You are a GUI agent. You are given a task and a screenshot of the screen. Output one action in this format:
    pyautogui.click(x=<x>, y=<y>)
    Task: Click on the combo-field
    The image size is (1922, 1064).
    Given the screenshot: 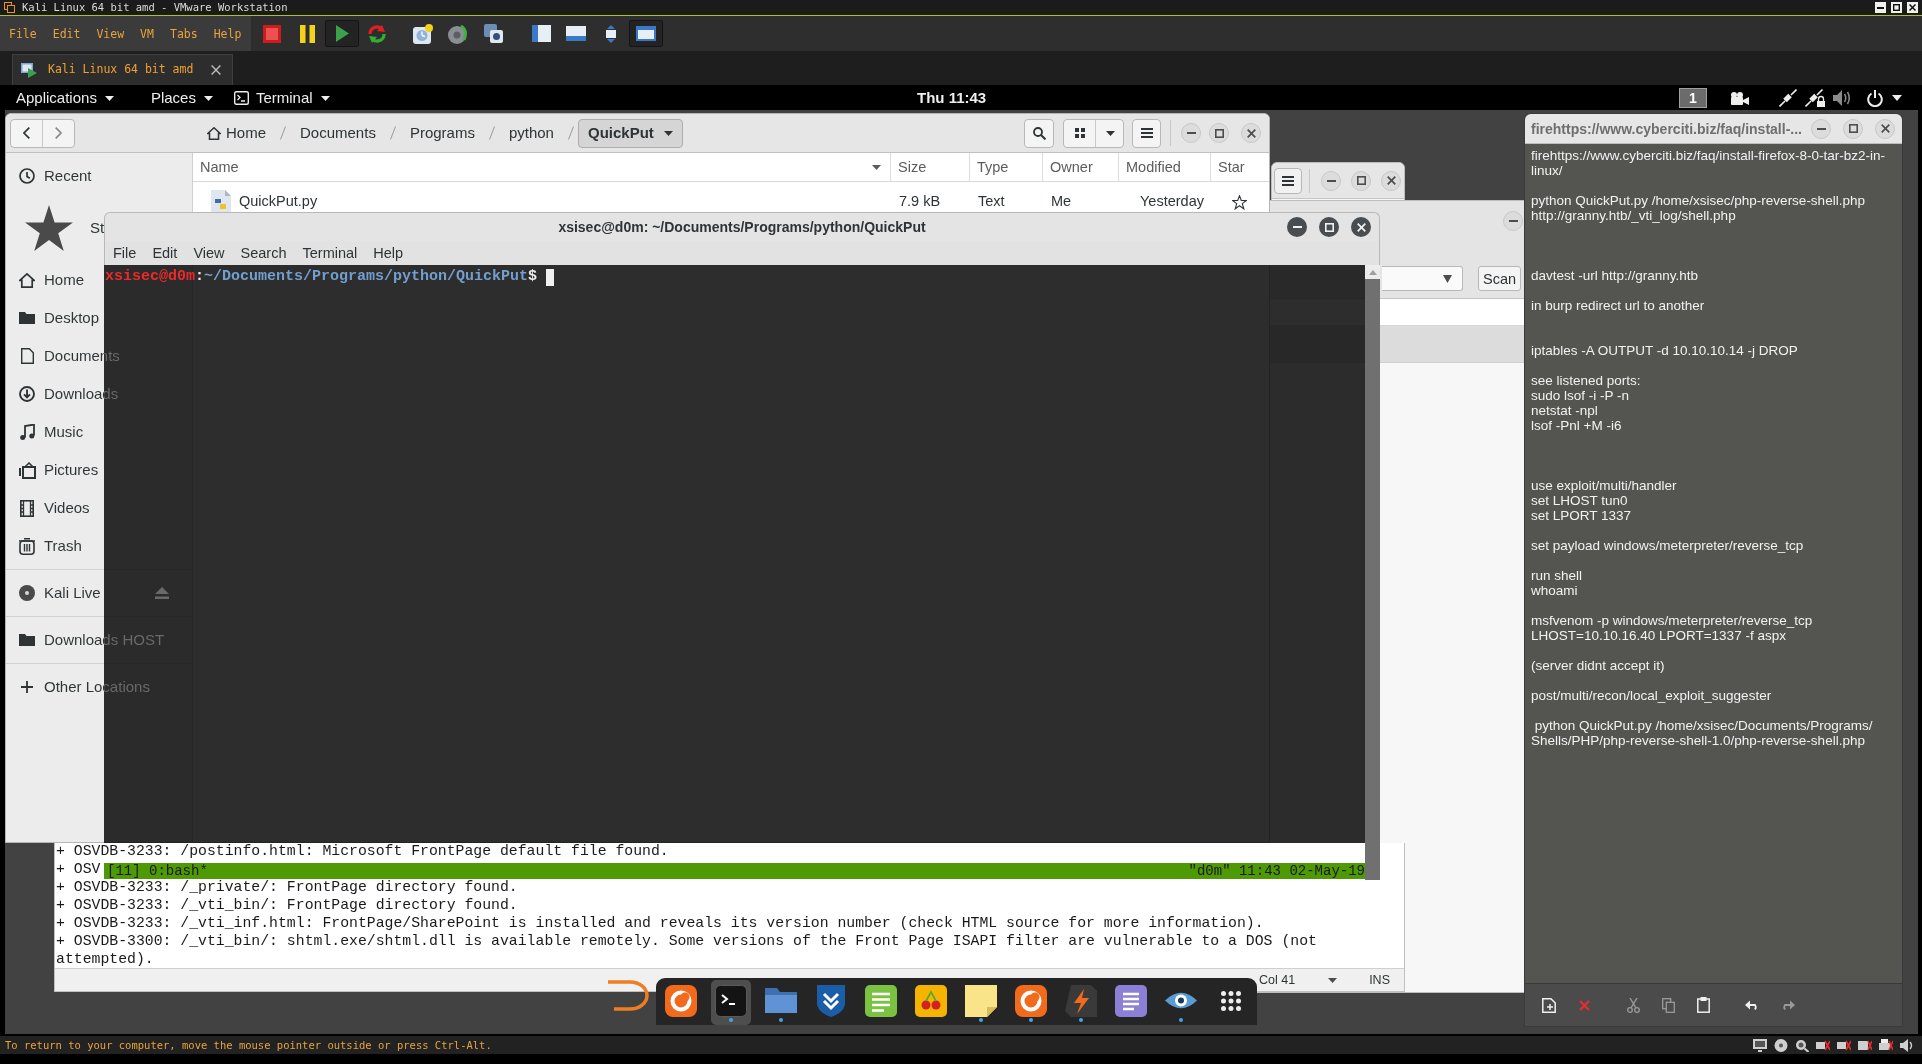 What is the action you would take?
    pyautogui.click(x=1422, y=278)
    